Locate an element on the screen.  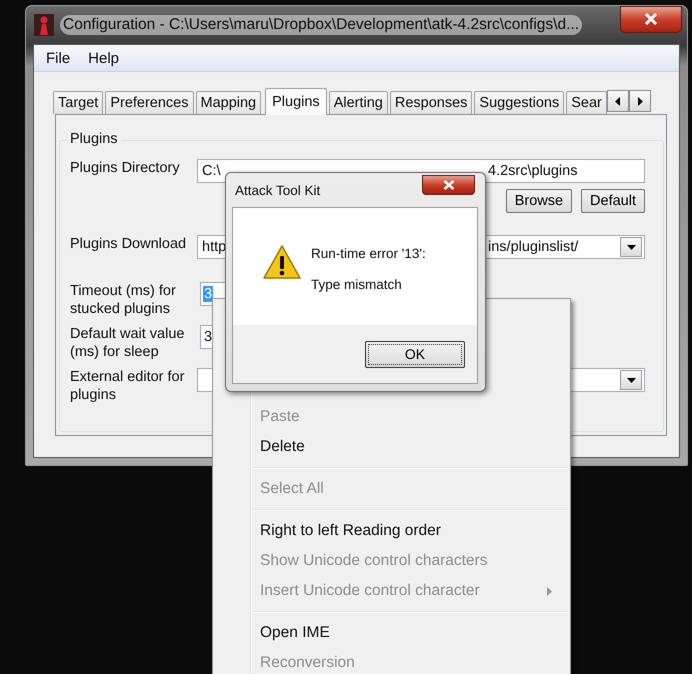
tab: Target is located at coordinates (78, 102).